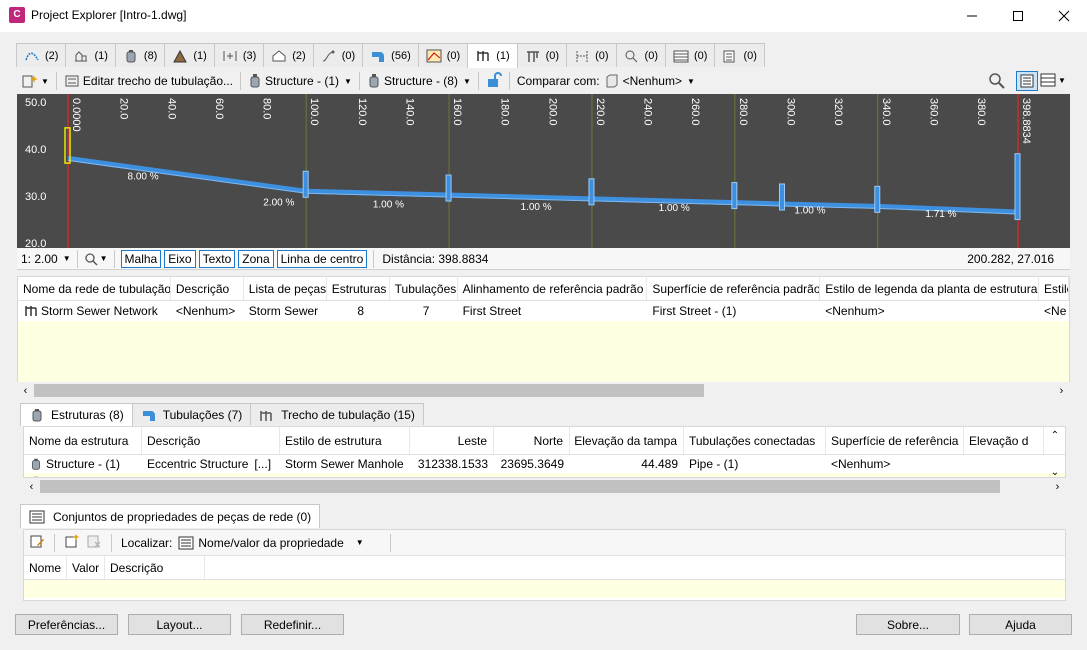 Image resolution: width=1087 pixels, height=650 pixels. Describe the element at coordinates (239, 55) in the screenshot. I see `tab-assembly: (3)` at that location.